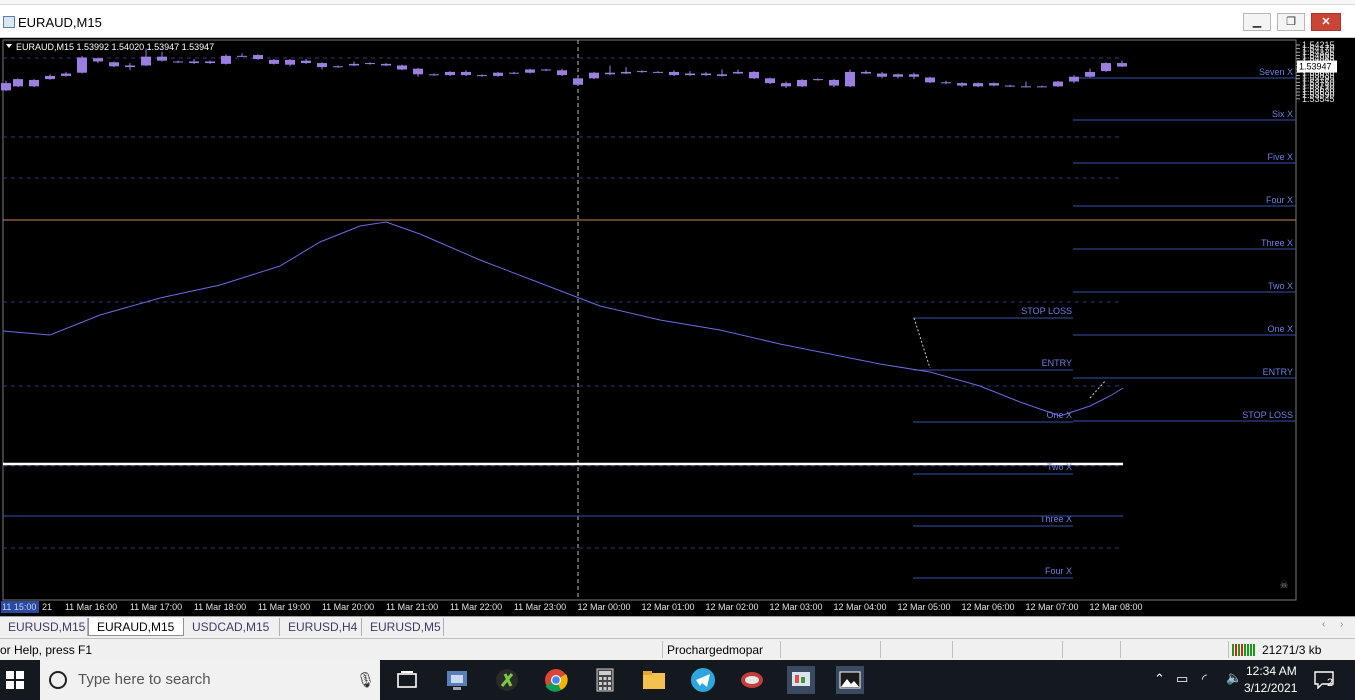 The width and height of the screenshot is (1355, 700). I want to click on task-view-icon, so click(407, 680).